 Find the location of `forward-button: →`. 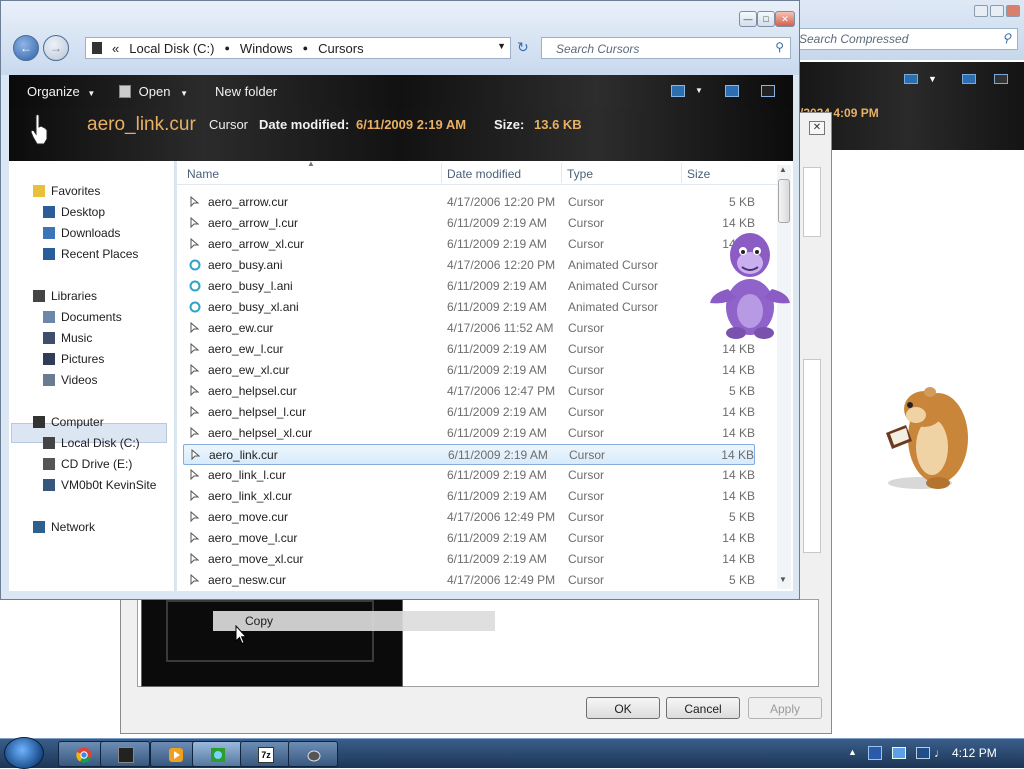

forward-button: → is located at coordinates (56, 48).